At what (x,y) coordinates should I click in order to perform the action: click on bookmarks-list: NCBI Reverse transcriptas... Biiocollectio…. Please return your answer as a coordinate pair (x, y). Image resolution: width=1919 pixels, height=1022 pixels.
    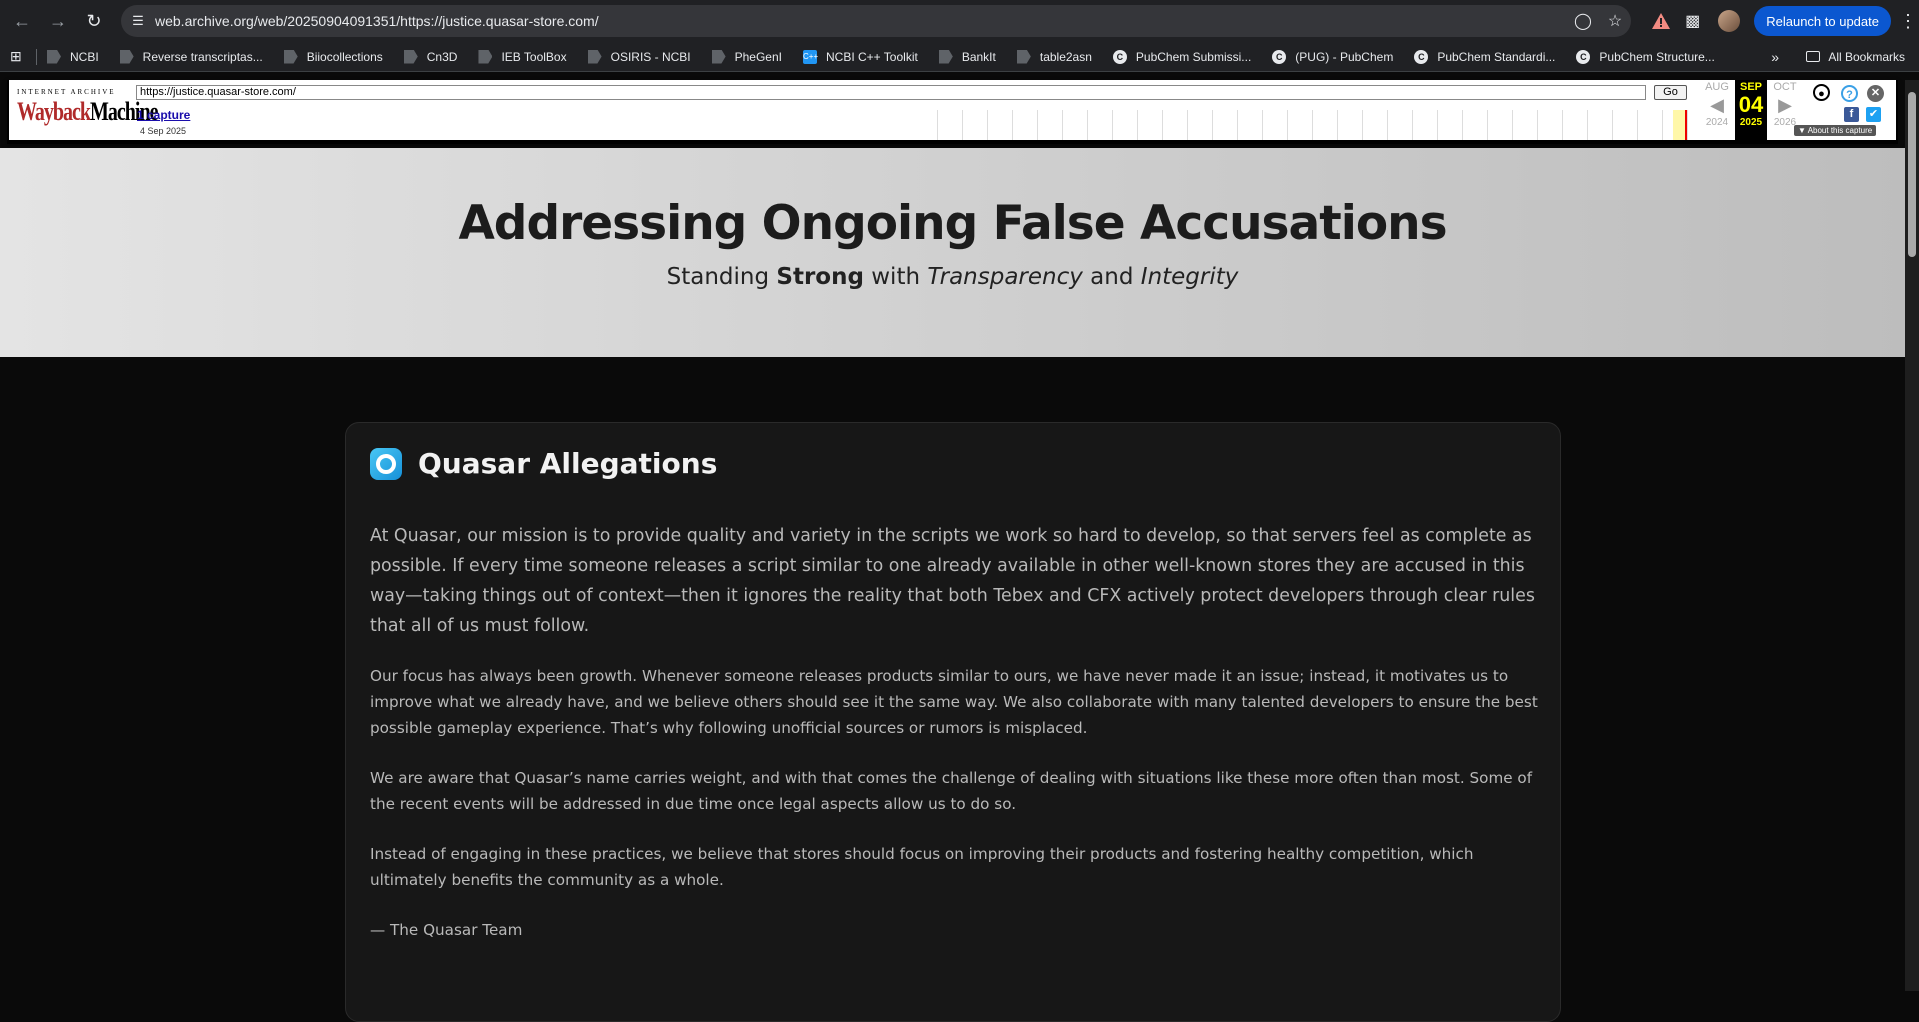
    Looking at the image, I should click on (891, 56).